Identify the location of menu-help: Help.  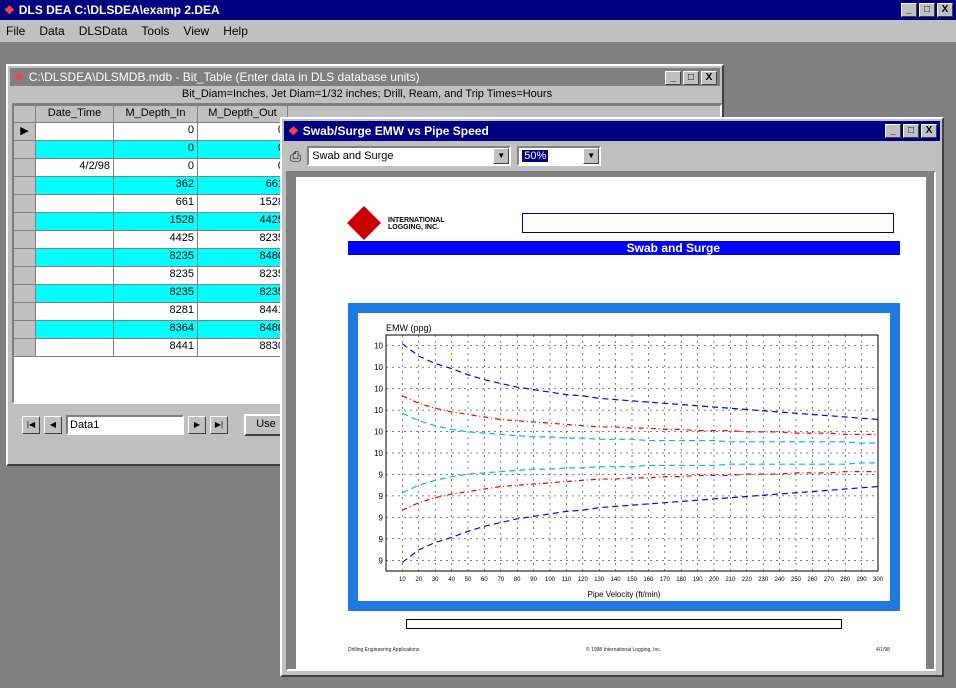
(235, 31).